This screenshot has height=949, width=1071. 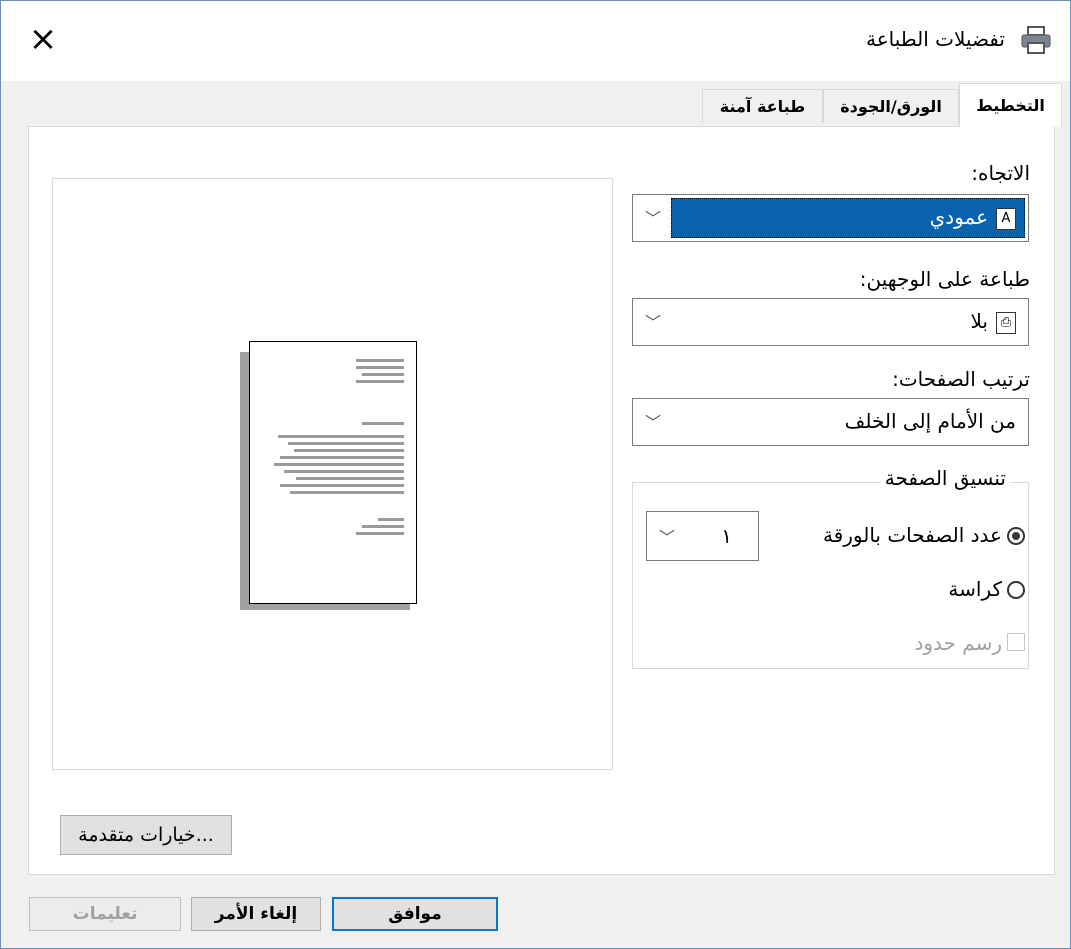 What do you see at coordinates (830, 322) in the screenshot?
I see `duplex-select: ⎙ بلا ﹀` at bounding box center [830, 322].